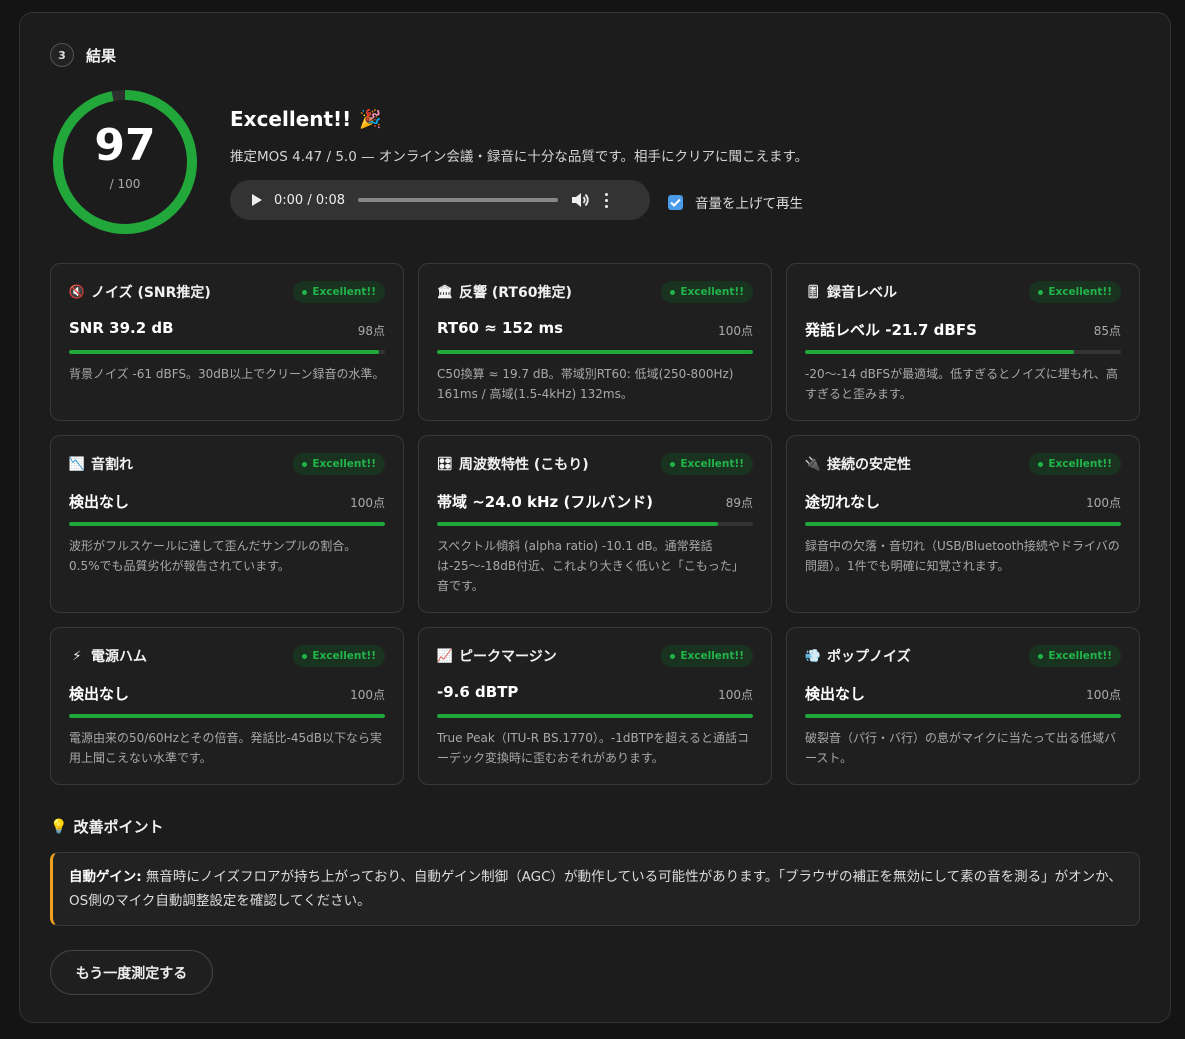  I want to click on retry-button: もう一度測定する, so click(131, 972).